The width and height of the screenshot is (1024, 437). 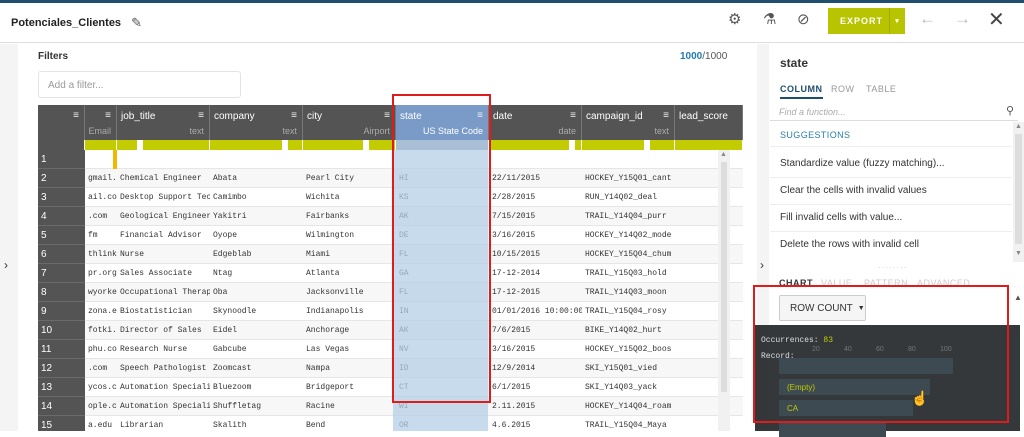 I want to click on table-cell-city: Nampa, so click(x=349, y=368).